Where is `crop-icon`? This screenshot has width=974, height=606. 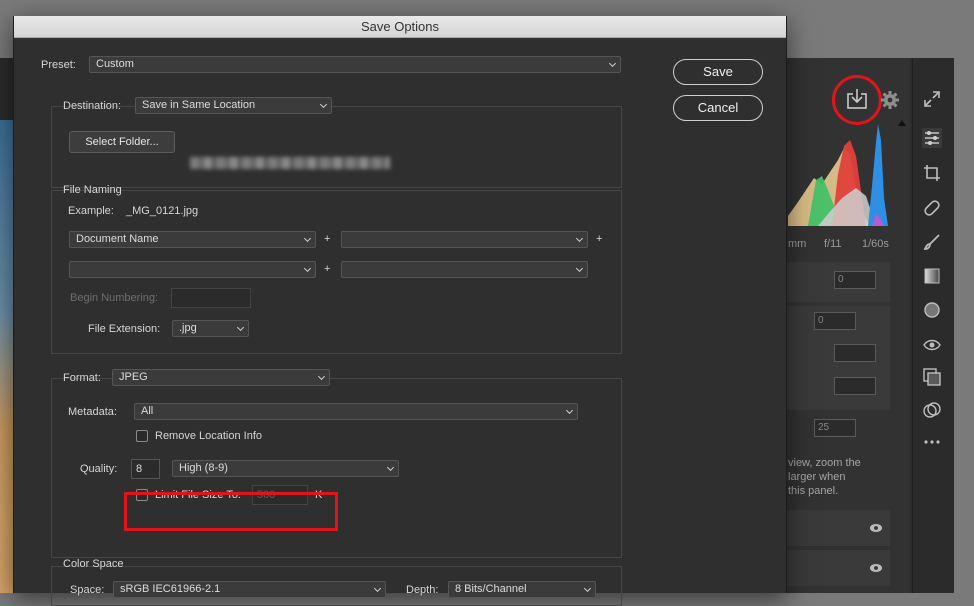
crop-icon is located at coordinates (932, 173).